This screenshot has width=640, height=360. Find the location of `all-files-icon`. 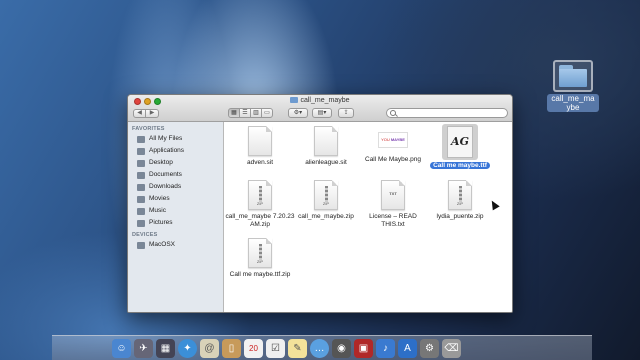

all-files-icon is located at coordinates (141, 139).